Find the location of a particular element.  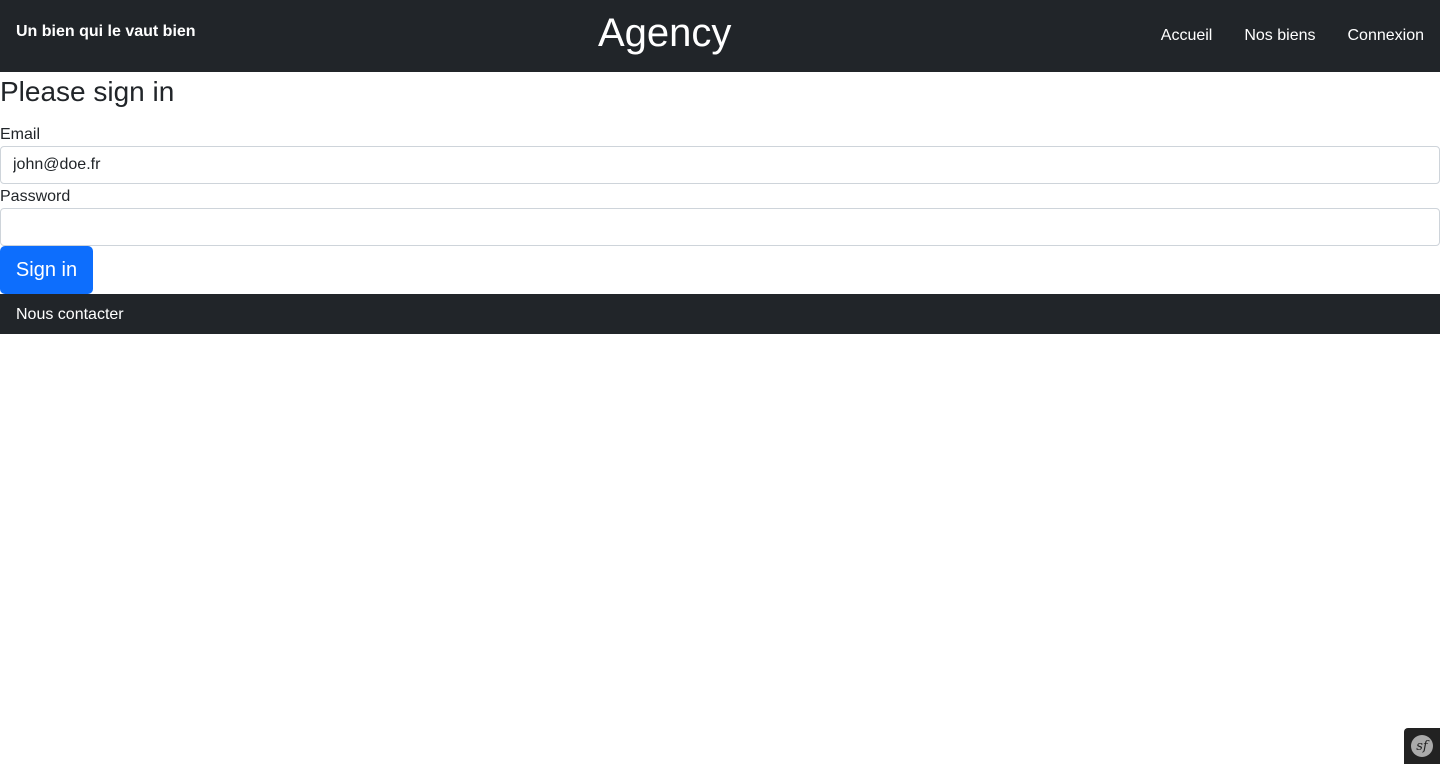

debug-toolbar-toggle: sf is located at coordinates (1422, 746).